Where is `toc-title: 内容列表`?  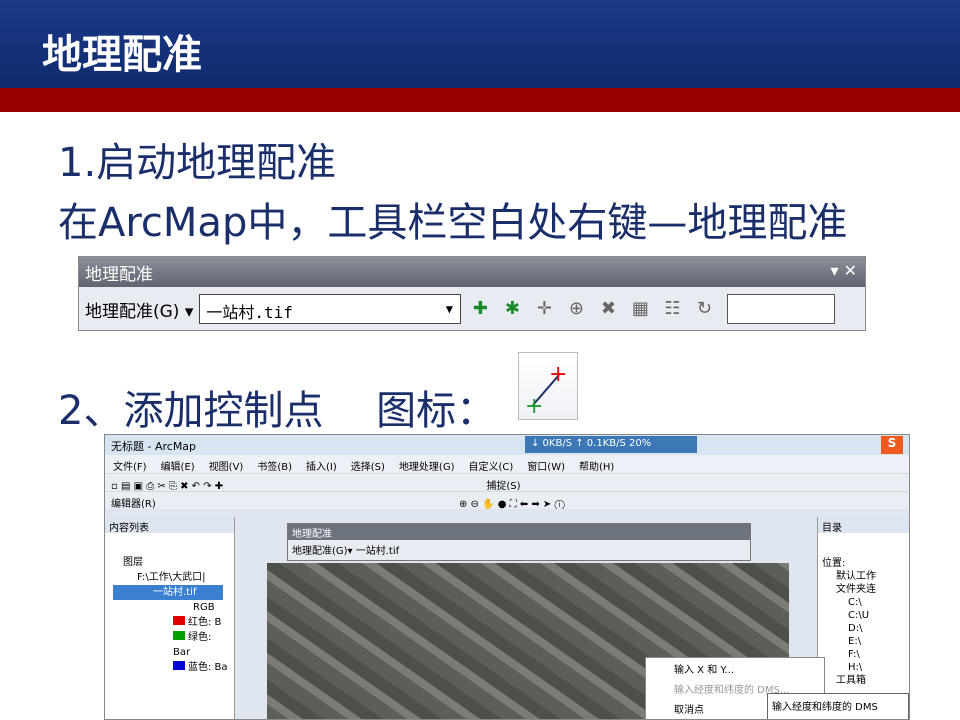 toc-title: 内容列表 is located at coordinates (169, 525).